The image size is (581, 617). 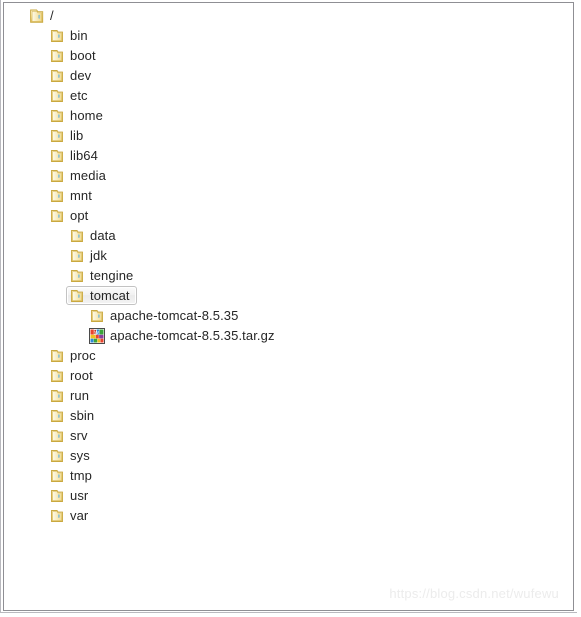 What do you see at coordinates (288, 216) in the screenshot?
I see `tree-node-opt: opt` at bounding box center [288, 216].